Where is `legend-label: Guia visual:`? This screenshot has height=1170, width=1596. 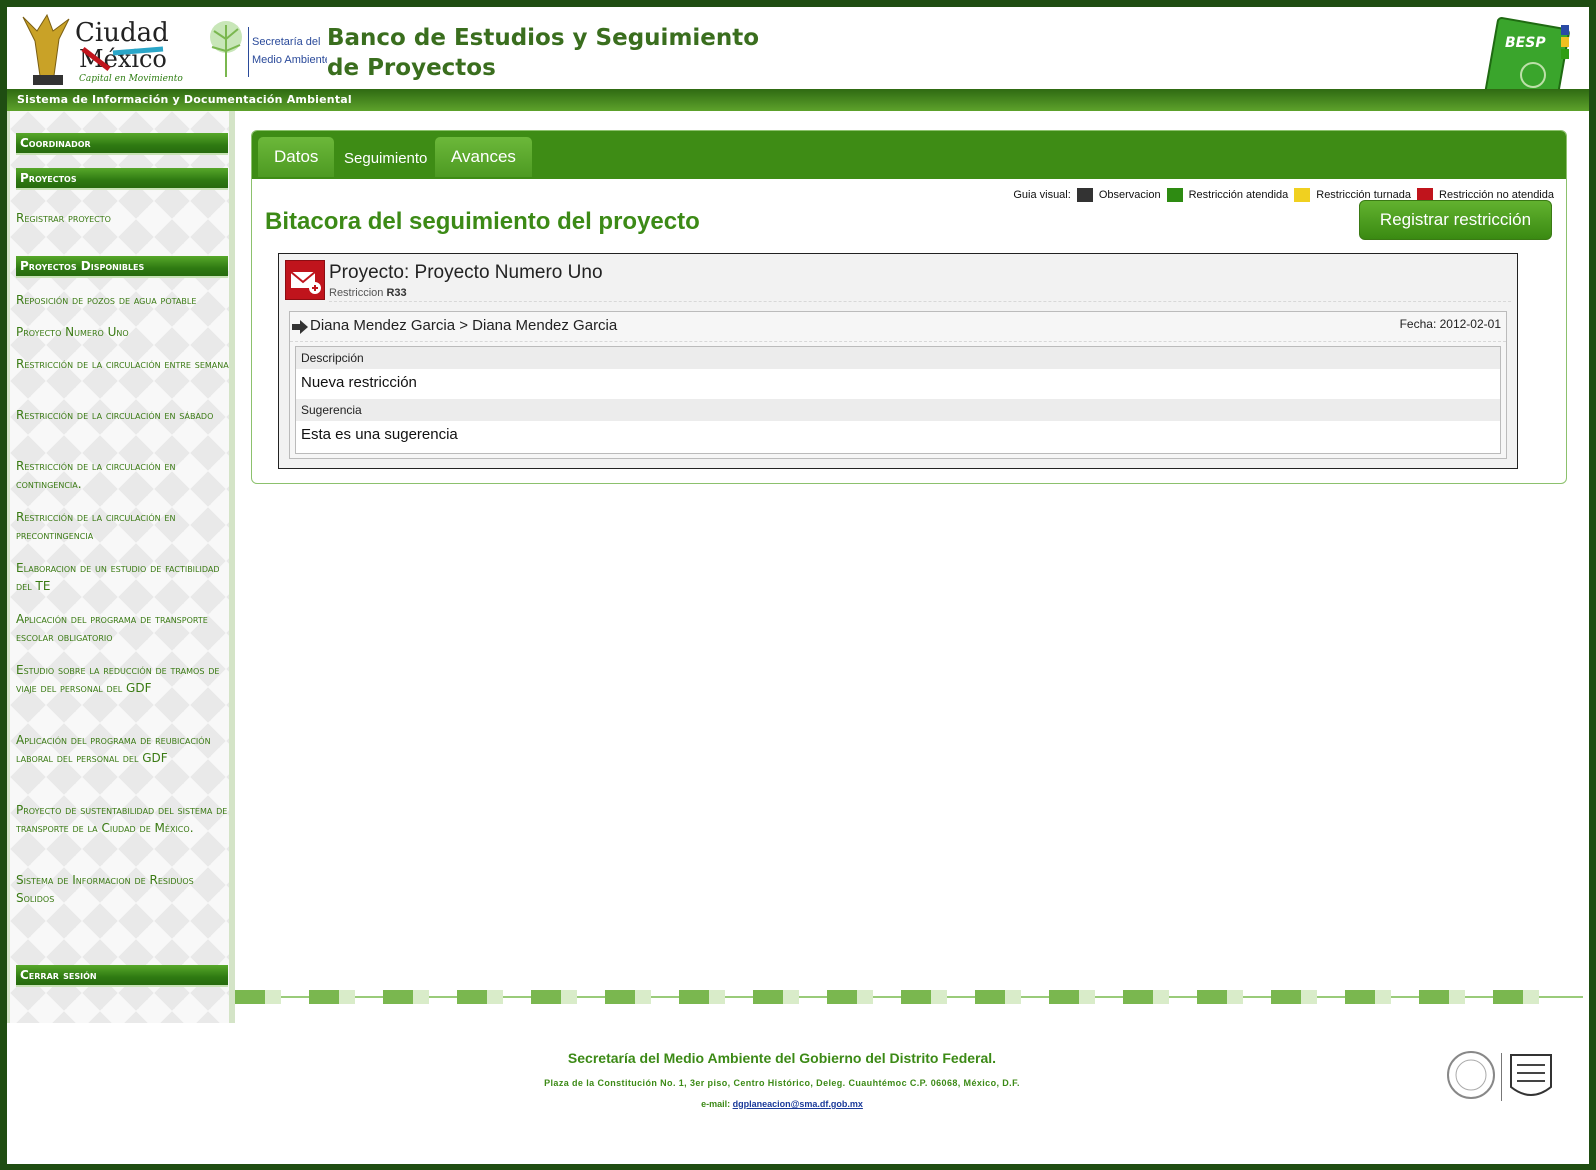
legend-label: Guia visual: is located at coordinates (1042, 195).